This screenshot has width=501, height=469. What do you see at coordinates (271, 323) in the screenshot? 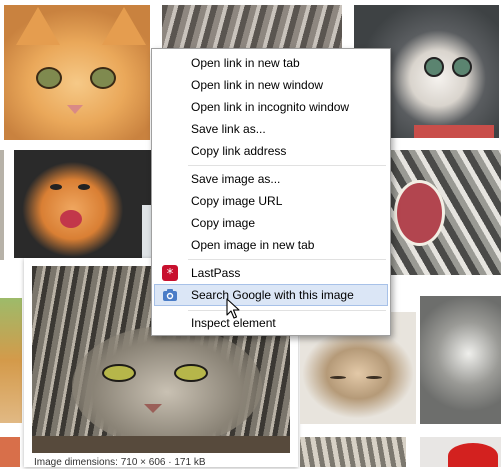
I see `menu-item-inspect-element: Inspect element` at bounding box center [271, 323].